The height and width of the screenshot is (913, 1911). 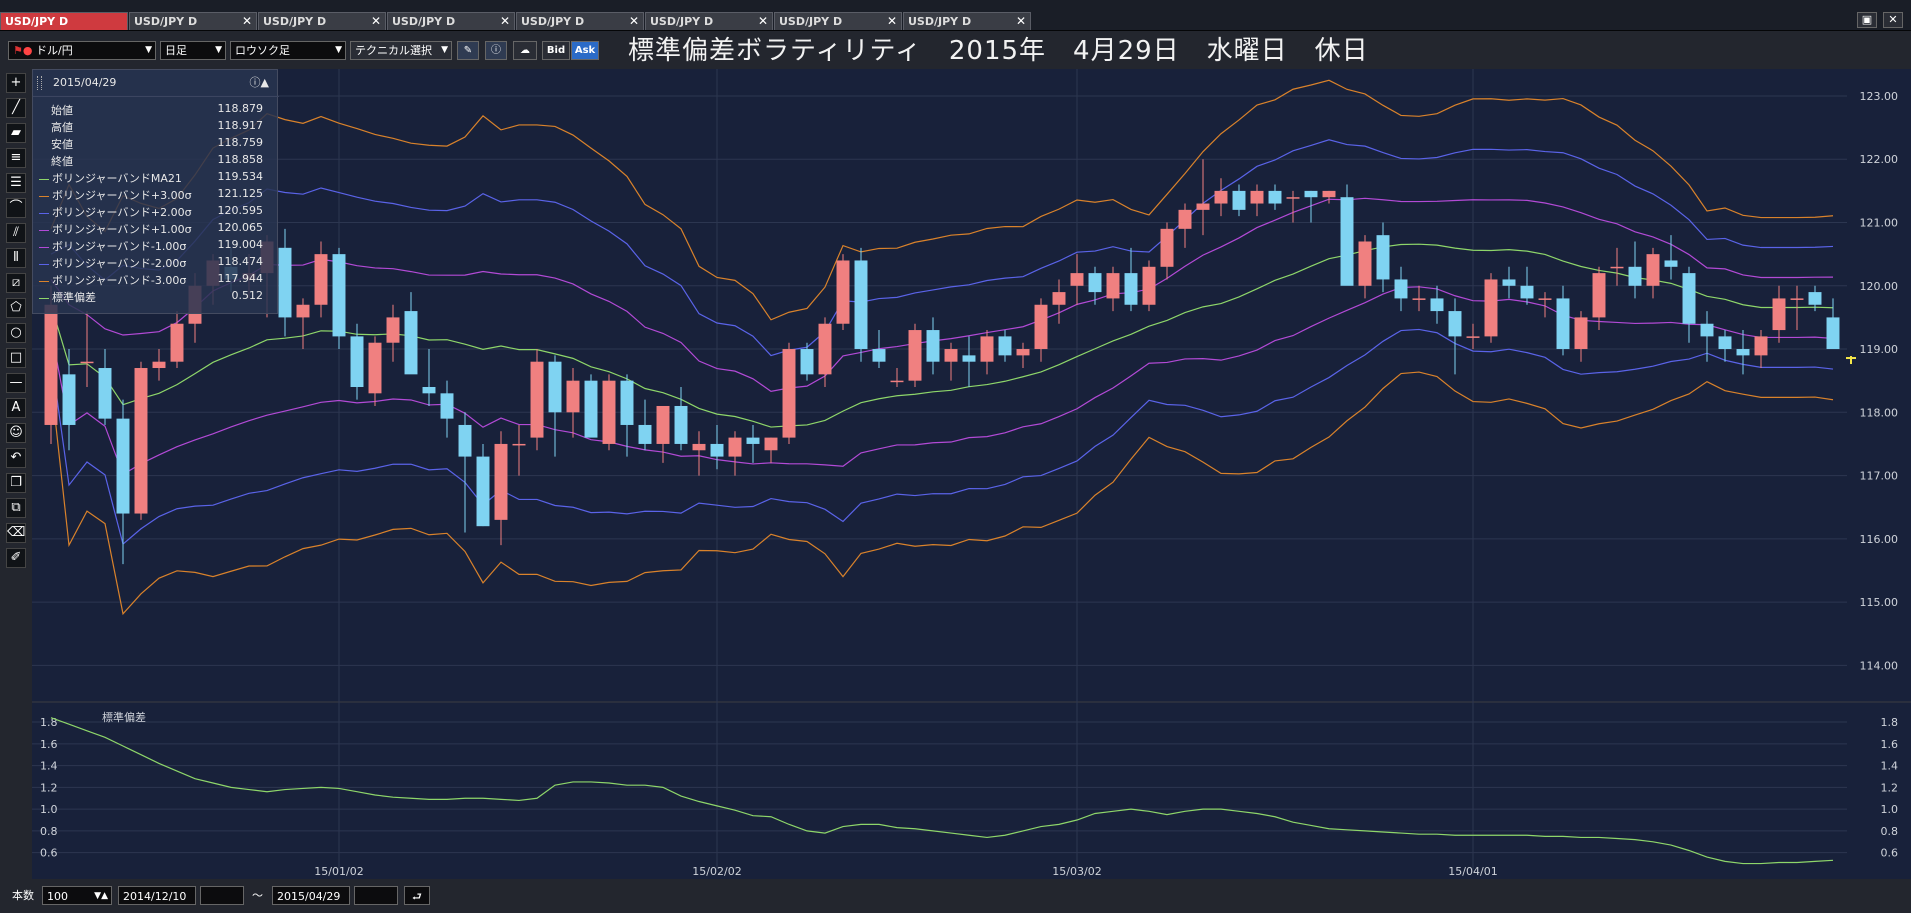 I want to click on range-tilde: ～, so click(x=257, y=895).